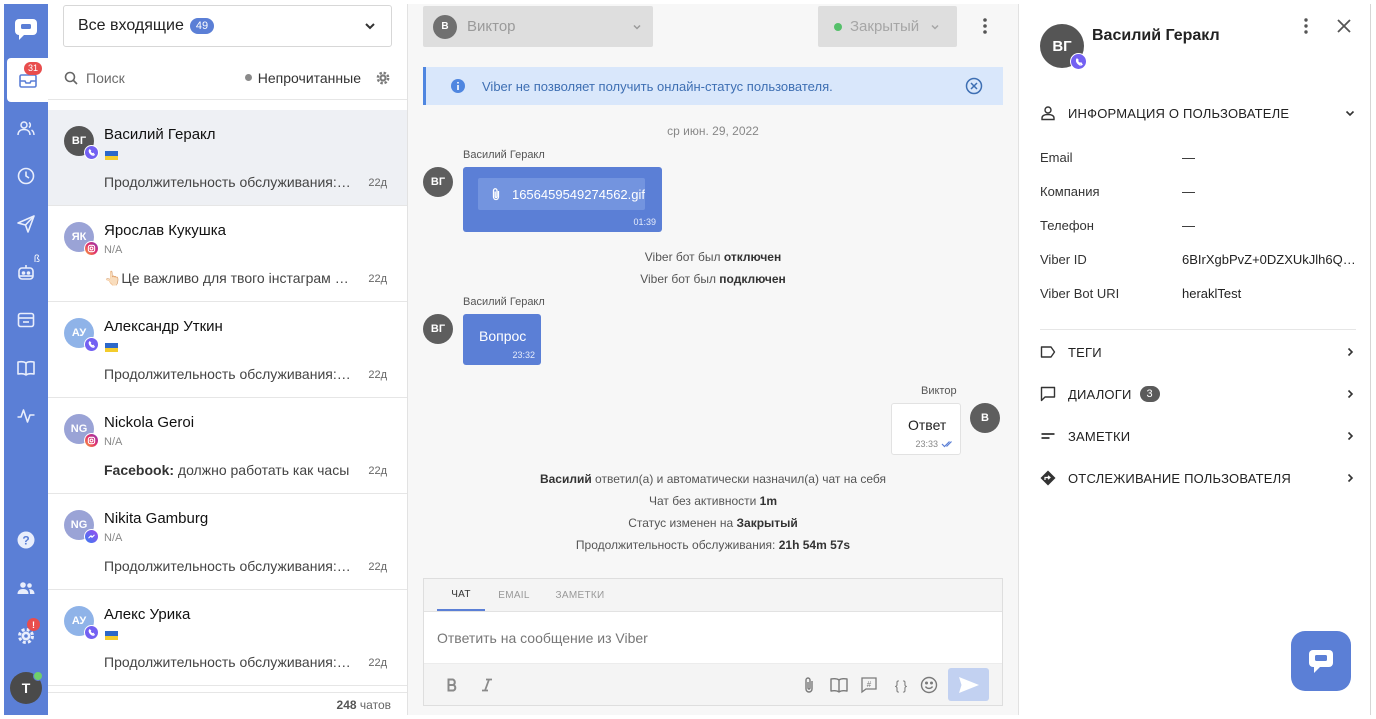 The width and height of the screenshot is (1376, 719). What do you see at coordinates (682, 523) in the screenshot?
I see `system-event-text: Статус изменен на` at bounding box center [682, 523].